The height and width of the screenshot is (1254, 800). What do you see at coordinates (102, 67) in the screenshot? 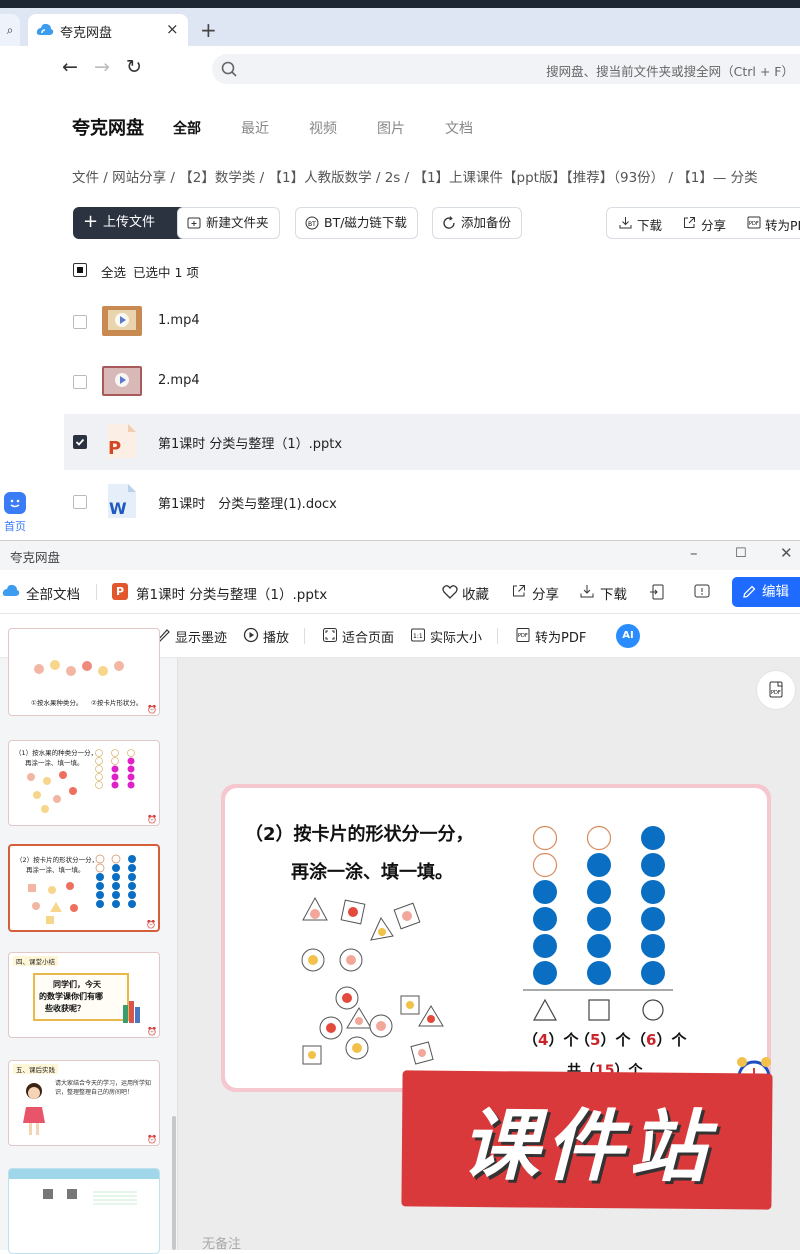
I see `forward-arrow-icon: →` at bounding box center [102, 67].